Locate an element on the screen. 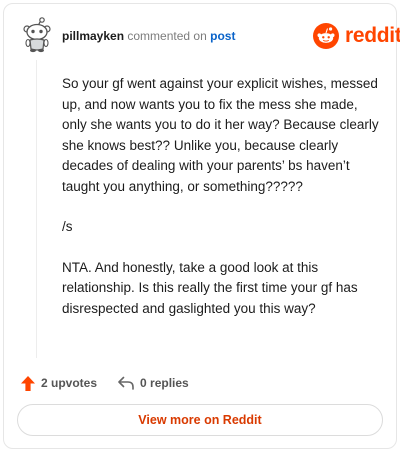 This screenshot has width=400, height=452. thread-line is located at coordinates (36, 209).